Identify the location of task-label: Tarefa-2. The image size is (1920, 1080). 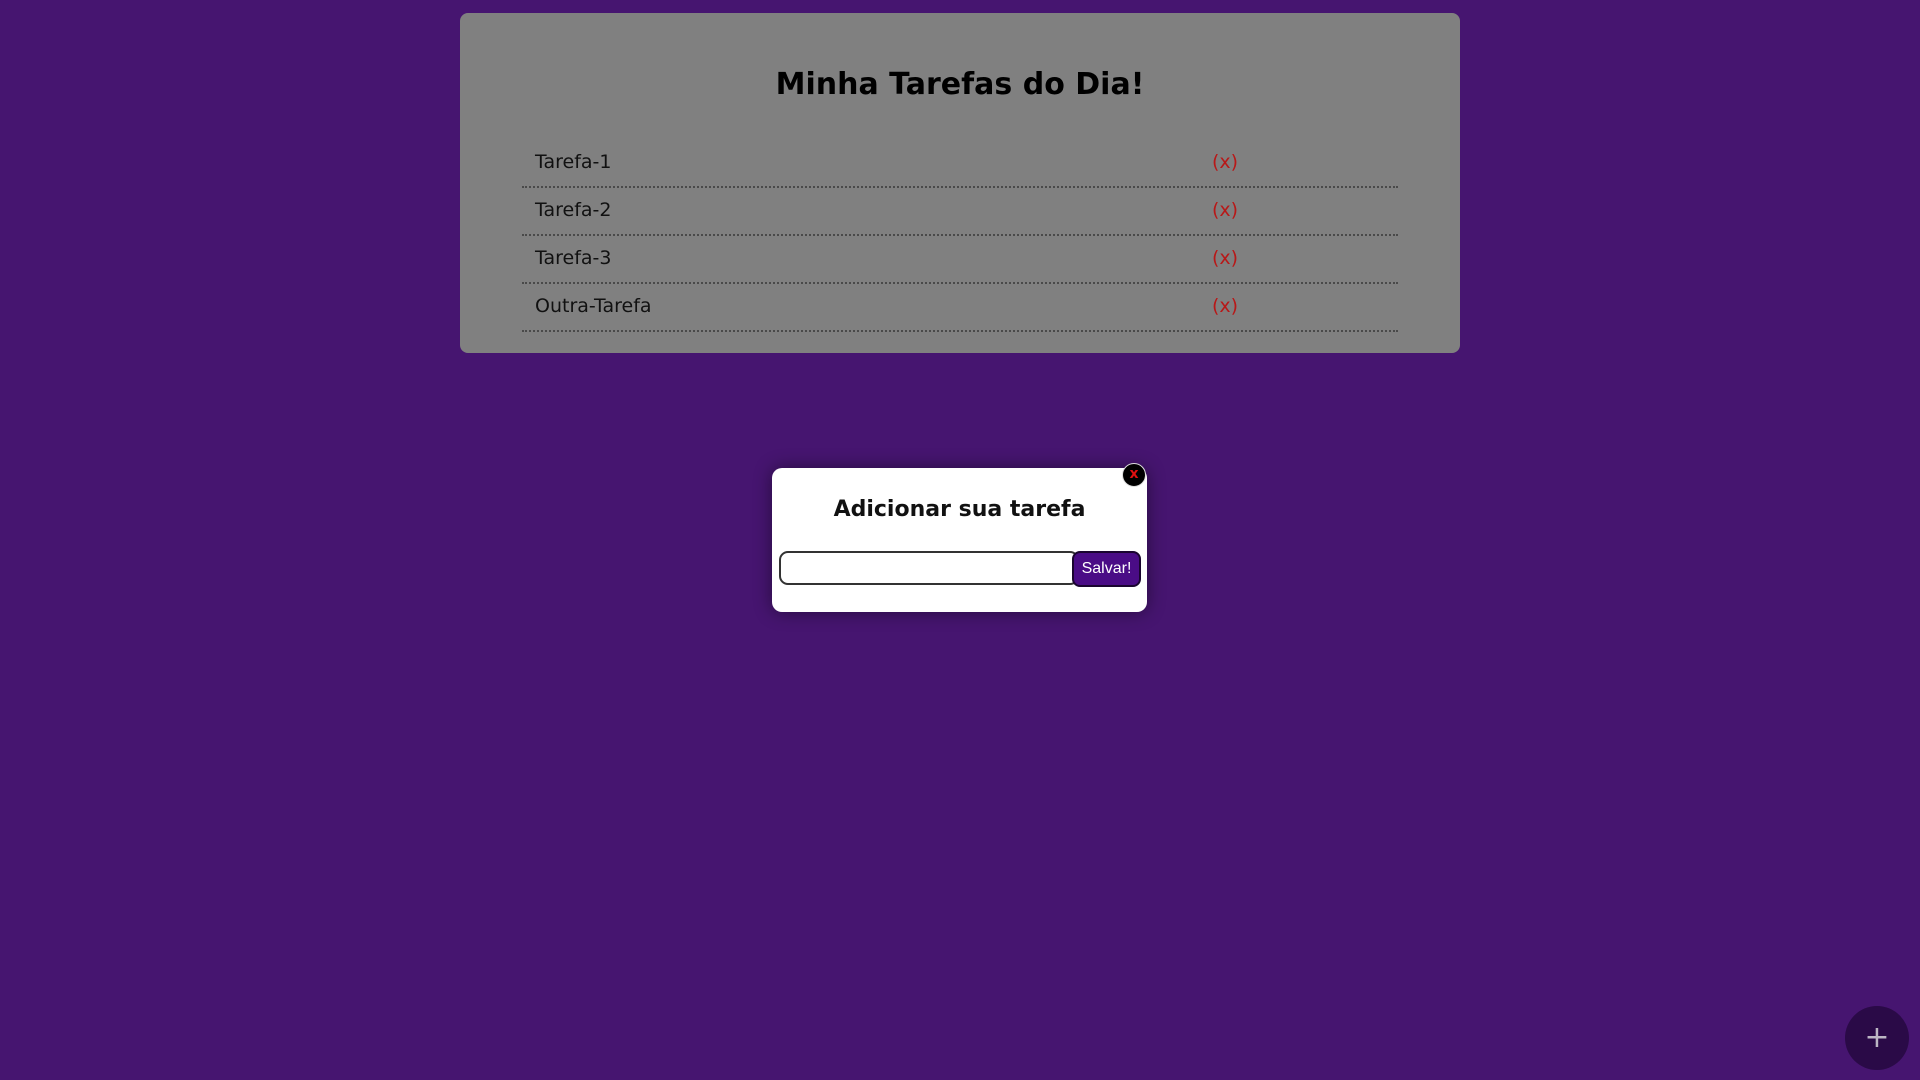
(573, 210).